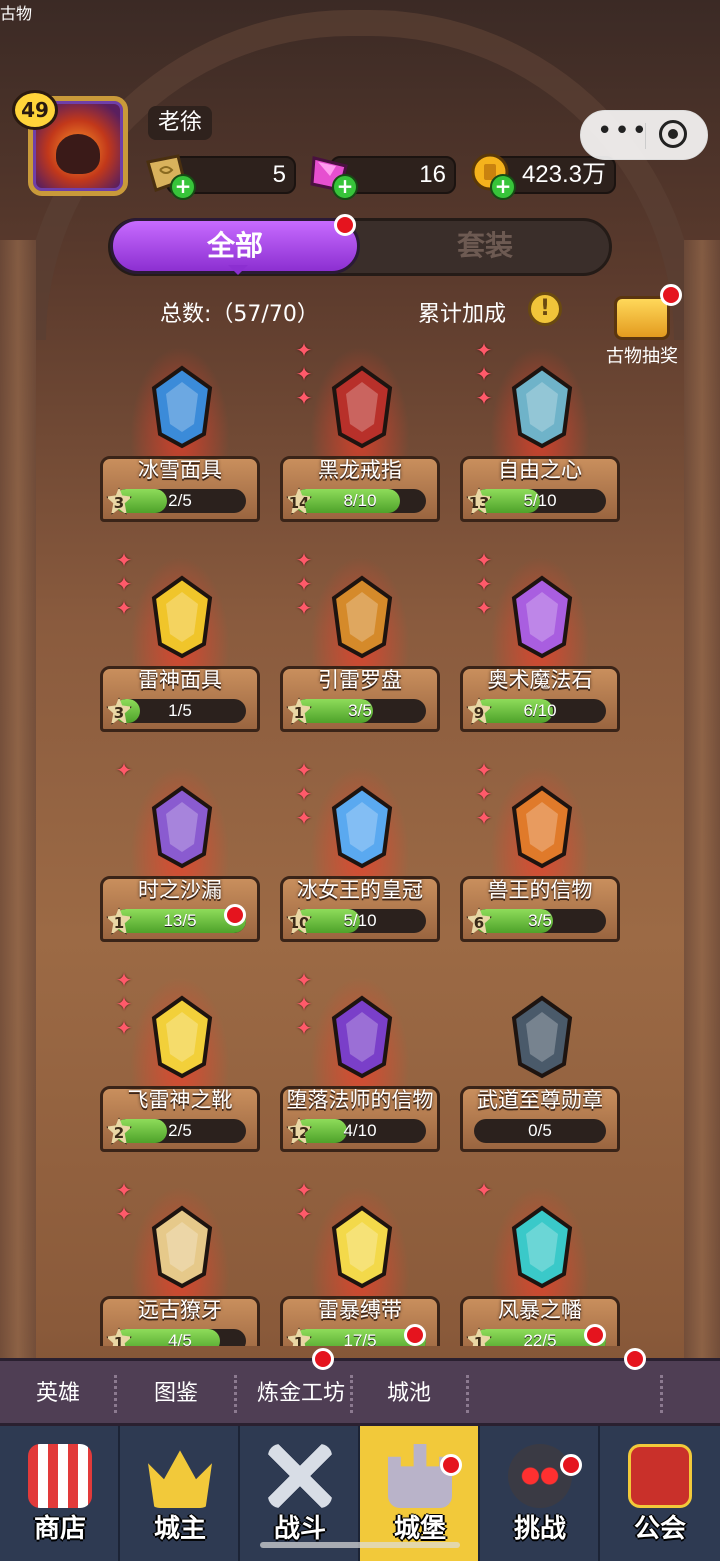  I want to click on relic-progress-text: 0/5, so click(540, 1130).